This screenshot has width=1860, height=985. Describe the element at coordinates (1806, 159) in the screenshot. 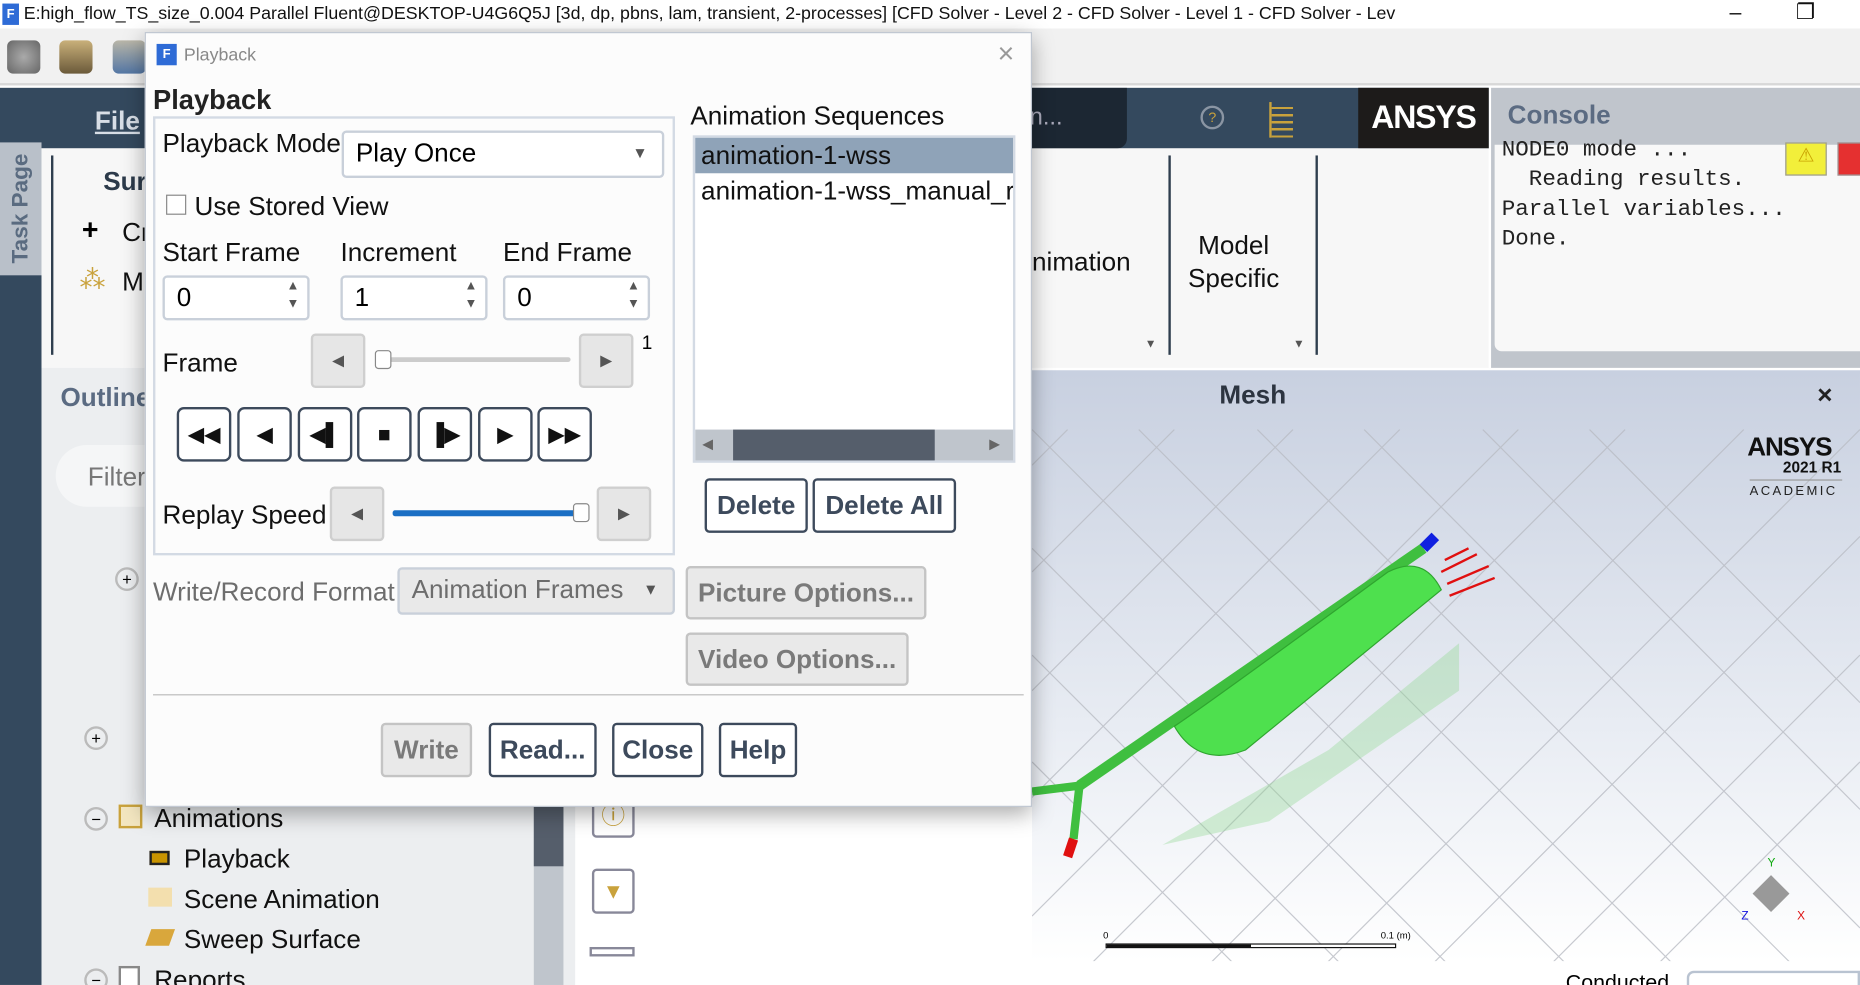

I see `warning-icon: ⚠` at that location.